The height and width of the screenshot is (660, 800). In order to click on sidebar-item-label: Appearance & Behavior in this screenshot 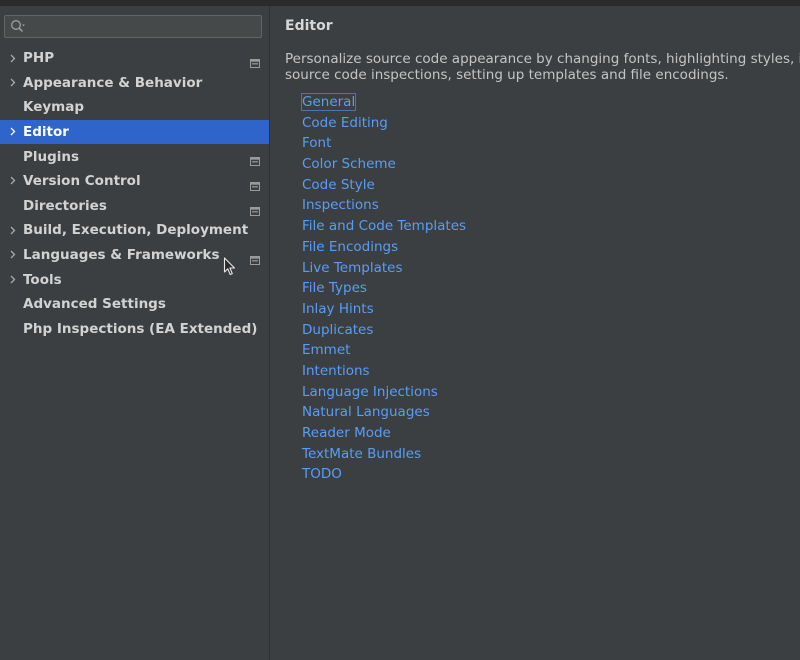, I will do `click(113, 82)`.